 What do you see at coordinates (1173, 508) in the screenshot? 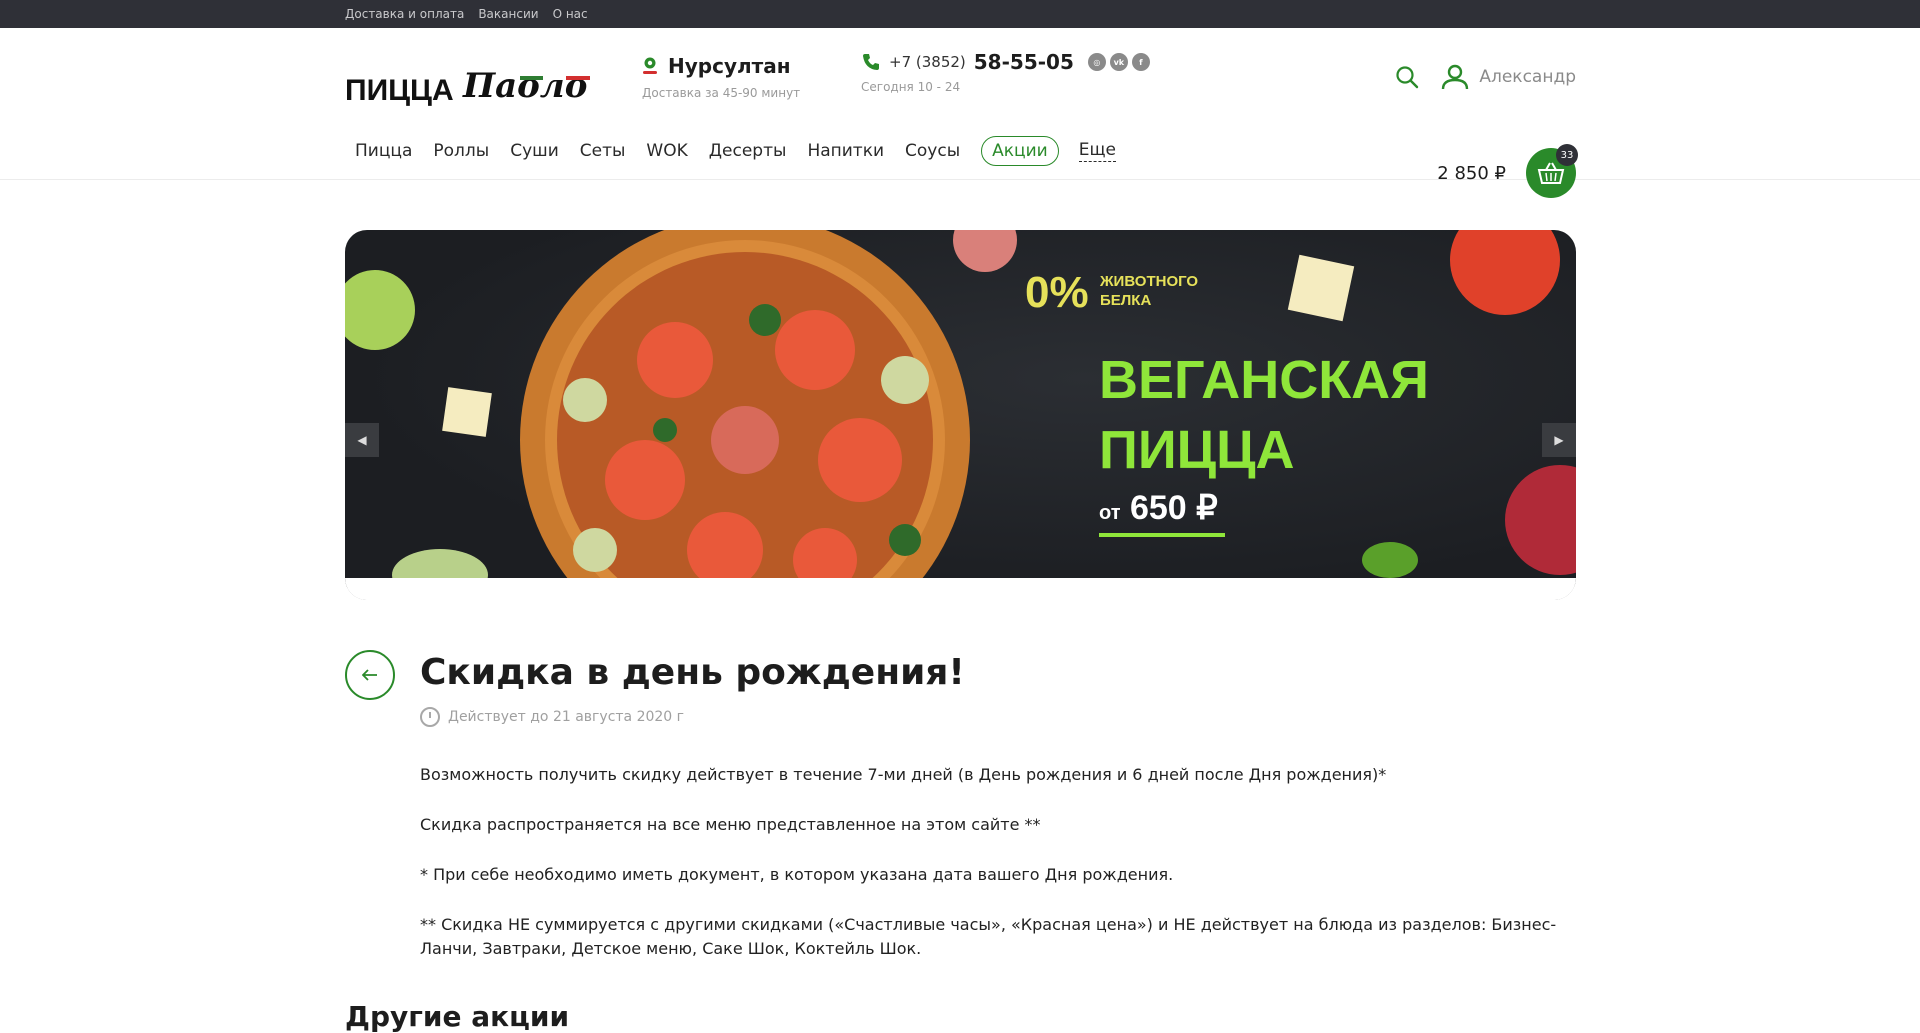
I see `banner-price-value: 650 ₽` at bounding box center [1173, 508].